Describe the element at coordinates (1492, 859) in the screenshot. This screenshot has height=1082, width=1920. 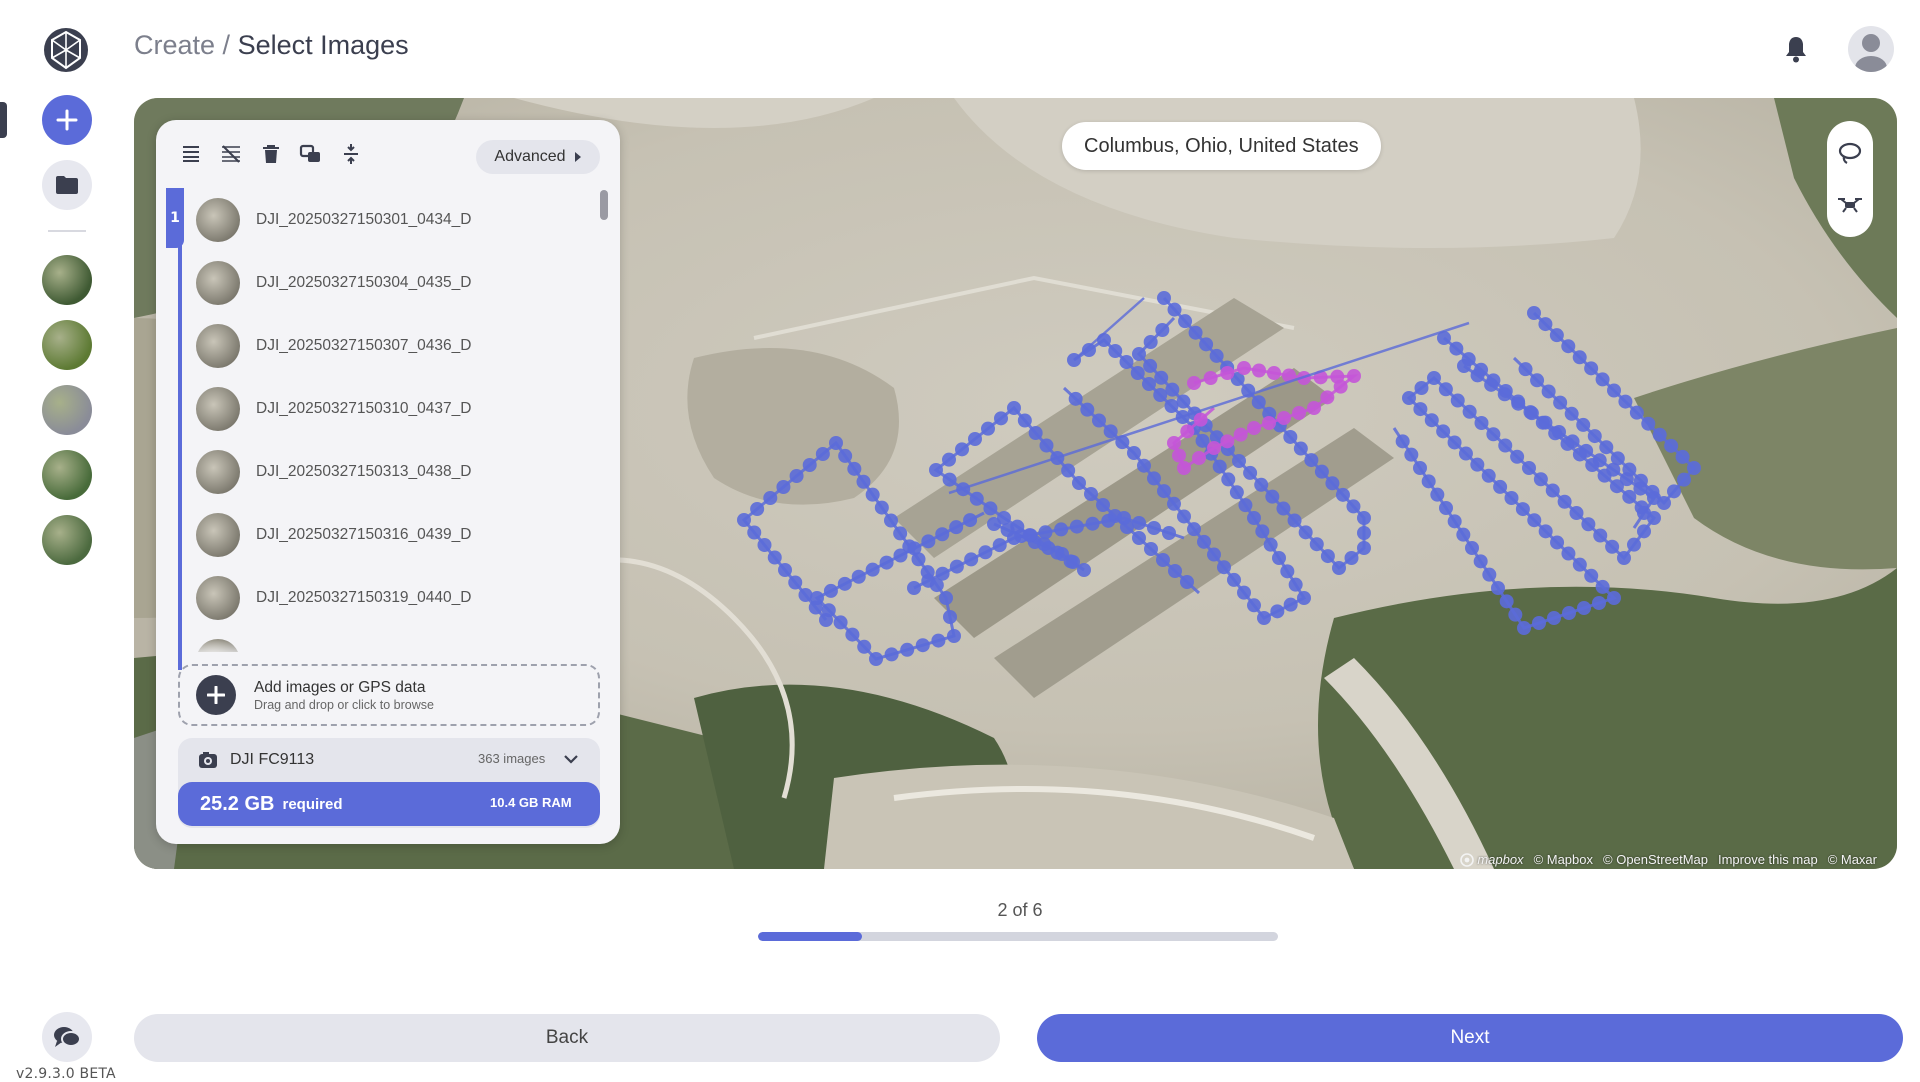
I see `mapbox-logo: mapbox` at that location.